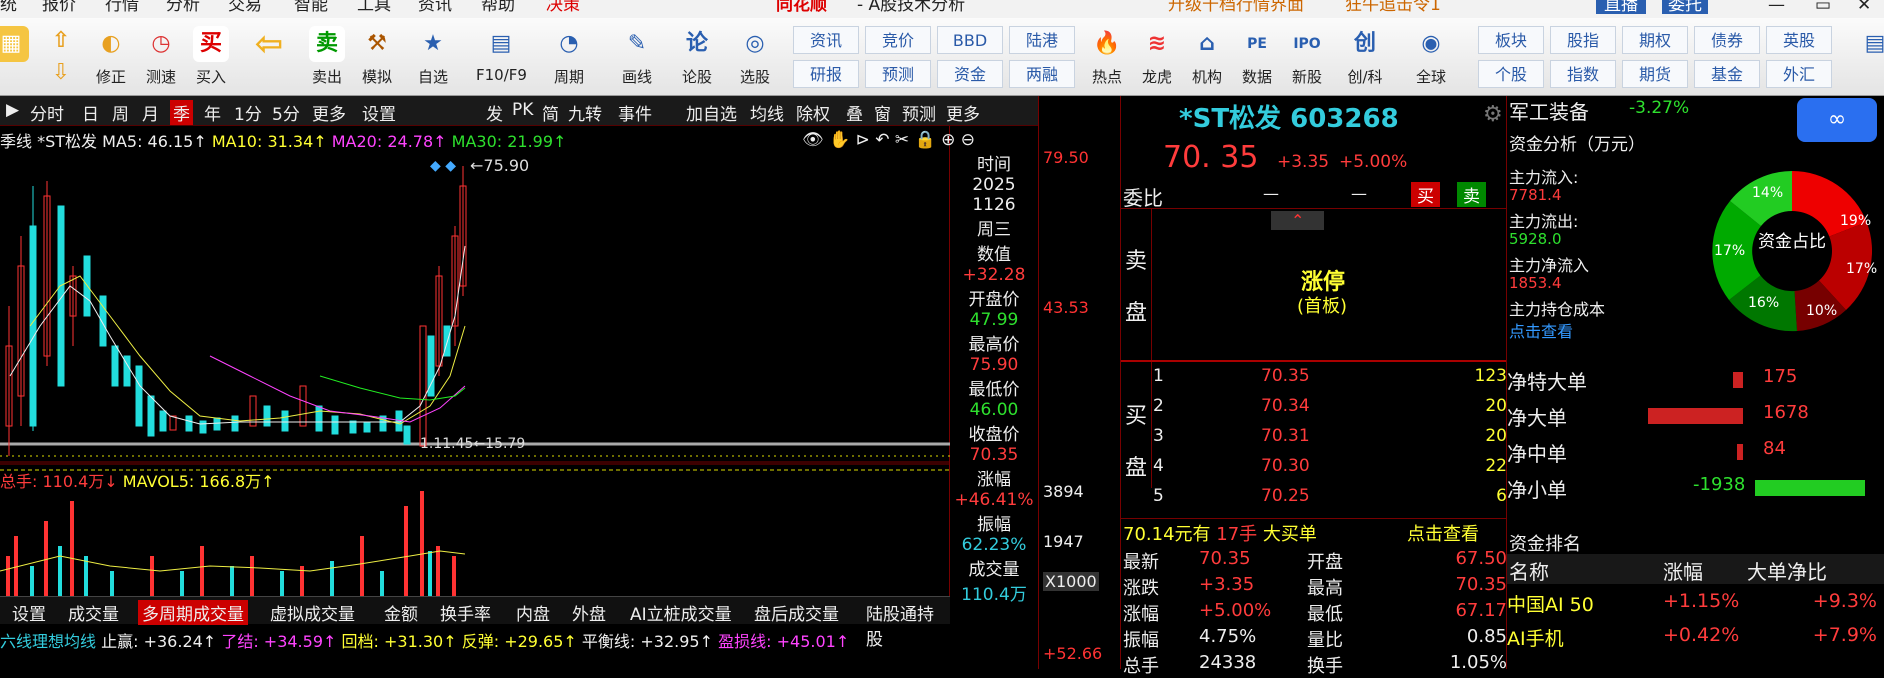 The image size is (1884, 678). What do you see at coordinates (589, 612) in the screenshot?
I see `tab-outer: 外盘` at bounding box center [589, 612].